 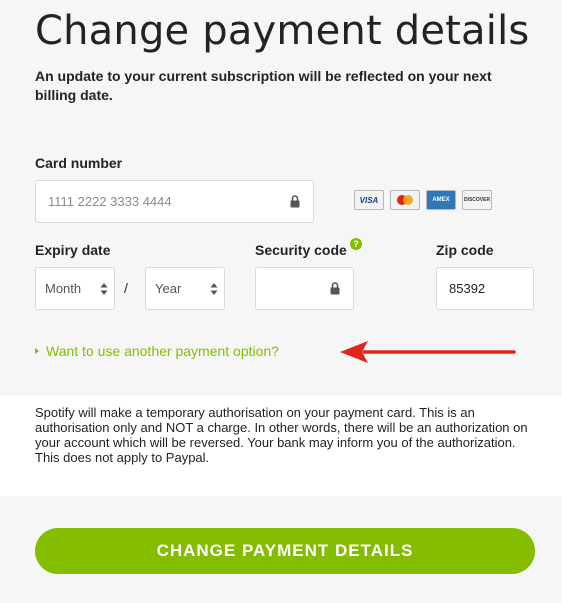 I want to click on alt-payment-toggle: Want to use another payment option?, so click(x=157, y=351).